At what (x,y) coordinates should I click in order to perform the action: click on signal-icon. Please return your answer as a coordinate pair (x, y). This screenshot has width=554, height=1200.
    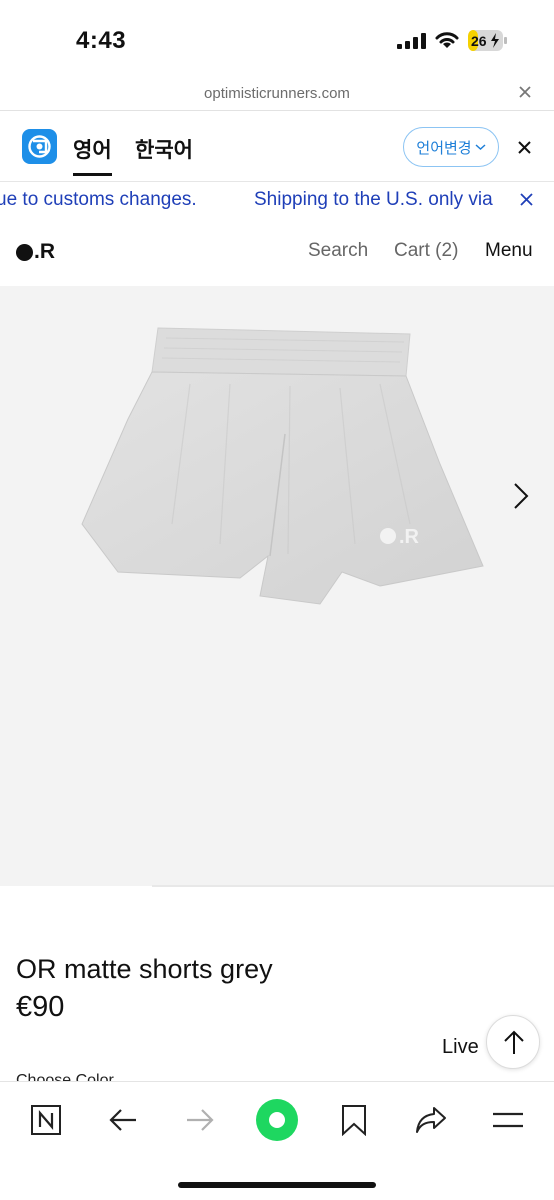
    Looking at the image, I should click on (411, 41).